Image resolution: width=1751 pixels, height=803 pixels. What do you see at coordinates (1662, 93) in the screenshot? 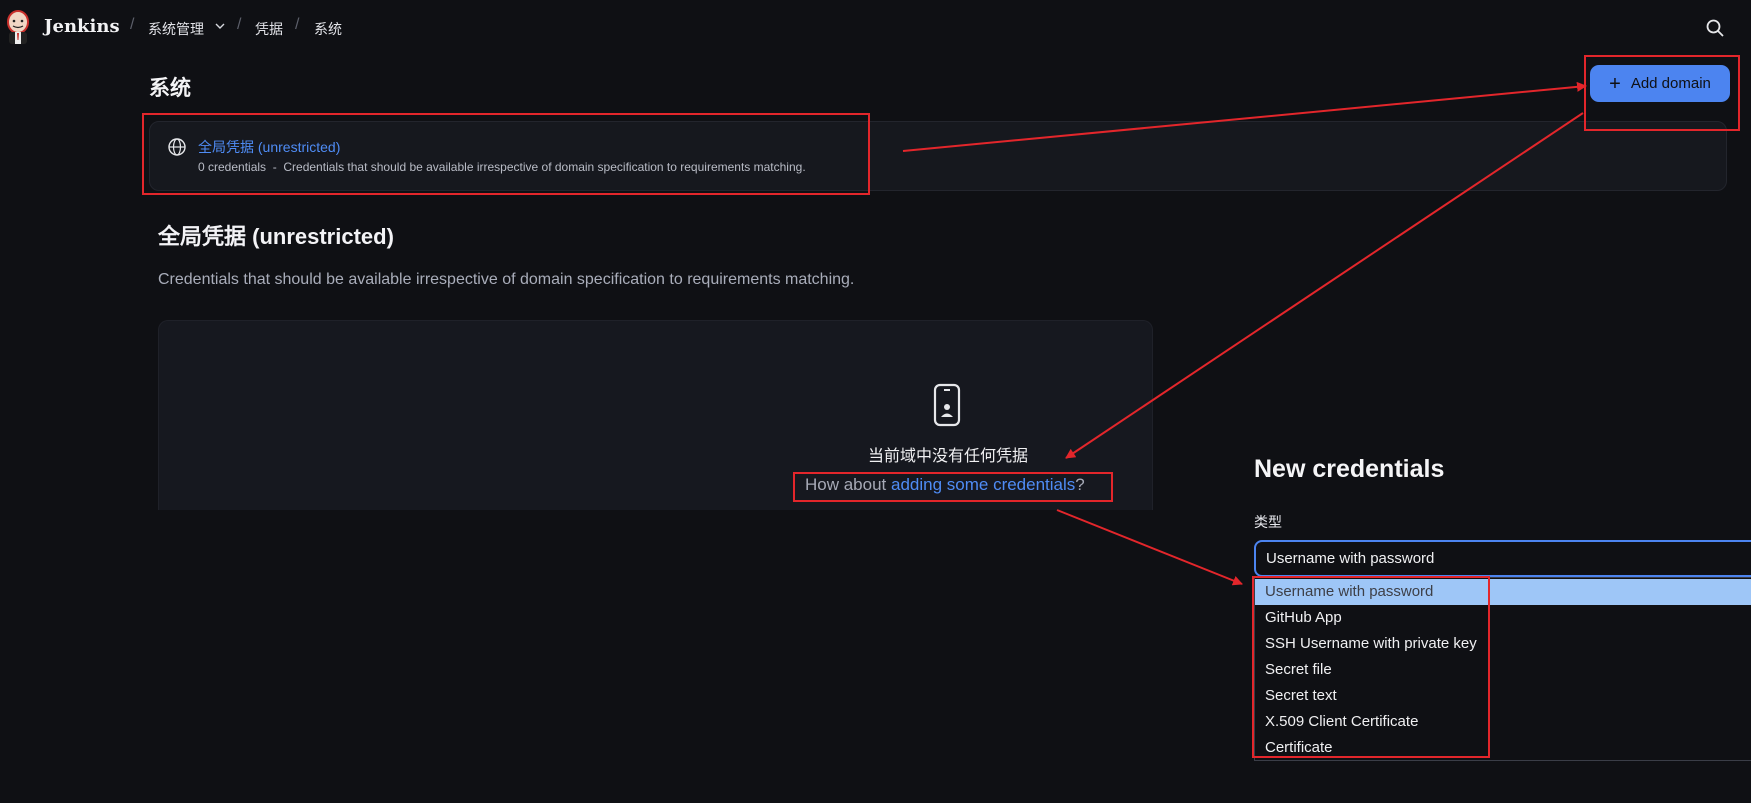
I see `annotation-box-add-domain` at bounding box center [1662, 93].